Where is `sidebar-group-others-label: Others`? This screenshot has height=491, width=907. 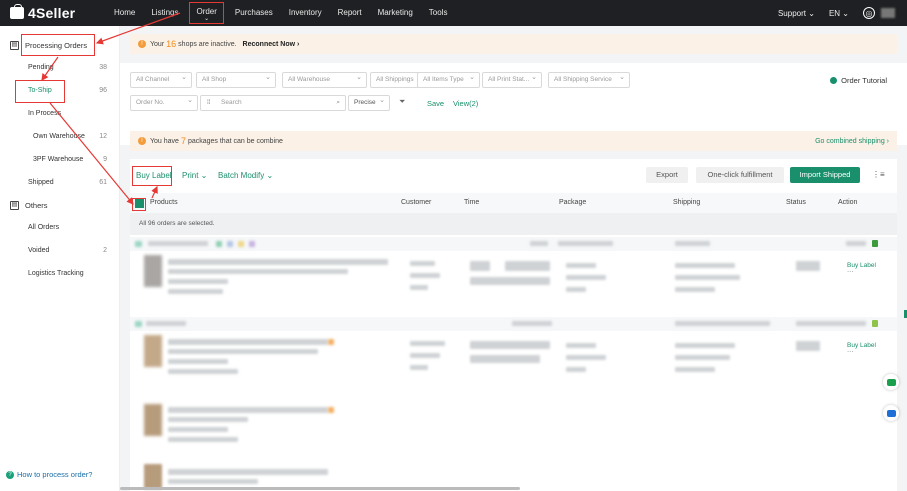
sidebar-group-others-label: Others is located at coordinates (36, 205).